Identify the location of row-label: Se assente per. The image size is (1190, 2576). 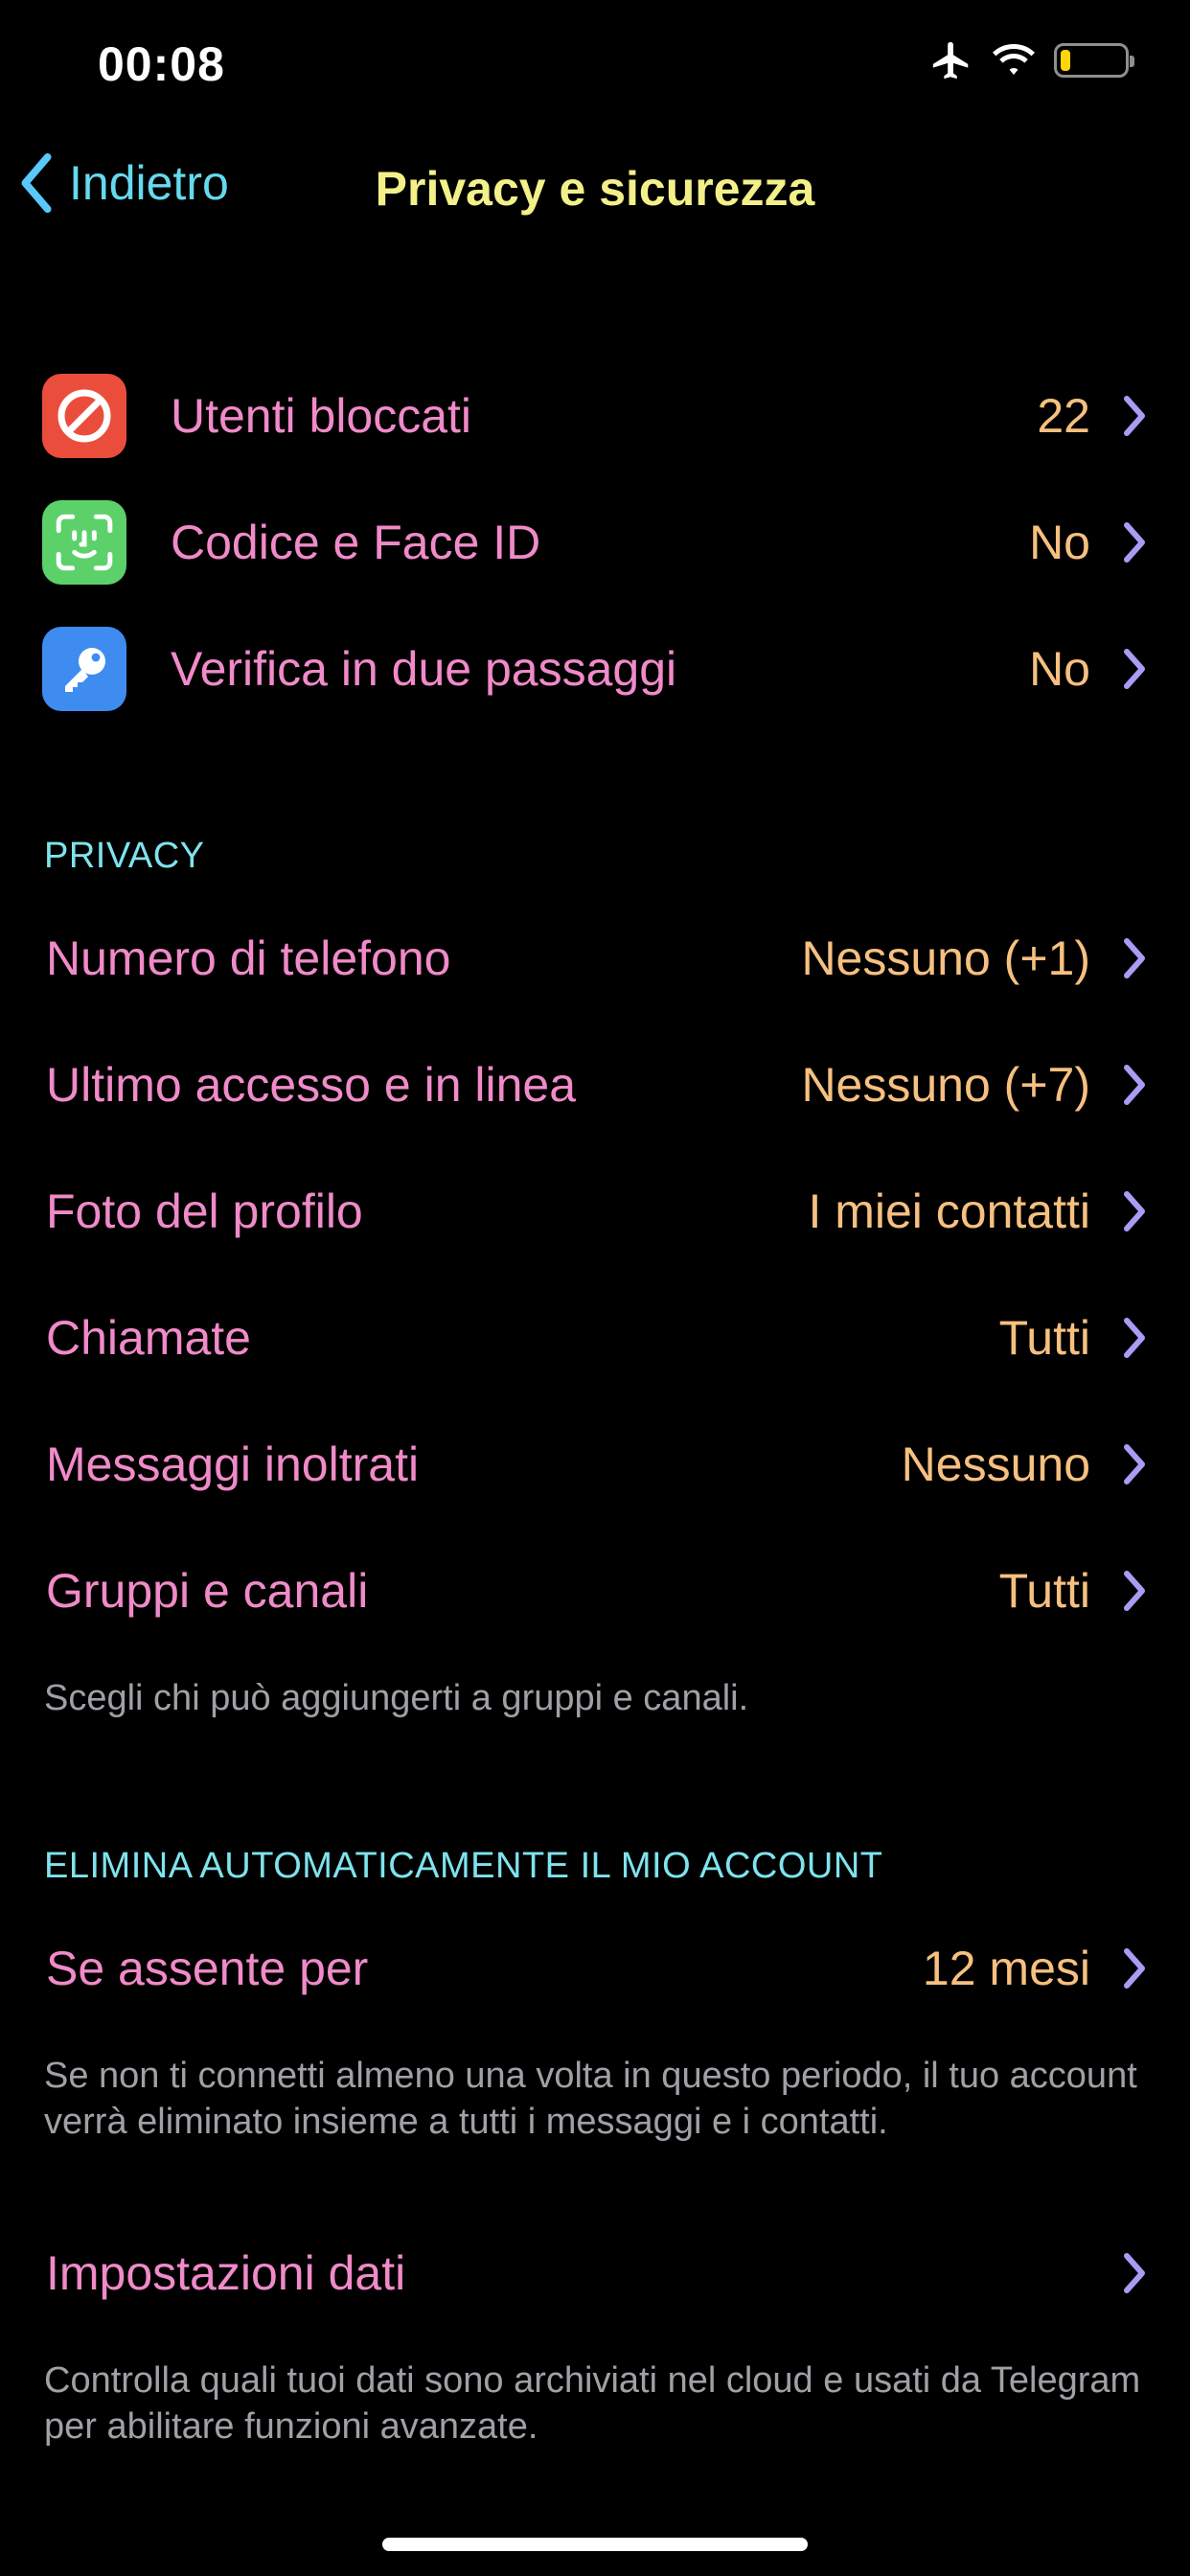
(207, 1968).